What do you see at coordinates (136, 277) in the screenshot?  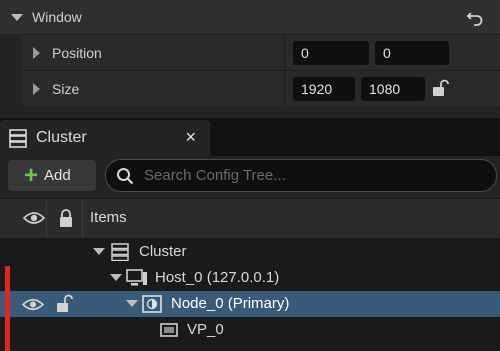 I see `host-computer-icon` at bounding box center [136, 277].